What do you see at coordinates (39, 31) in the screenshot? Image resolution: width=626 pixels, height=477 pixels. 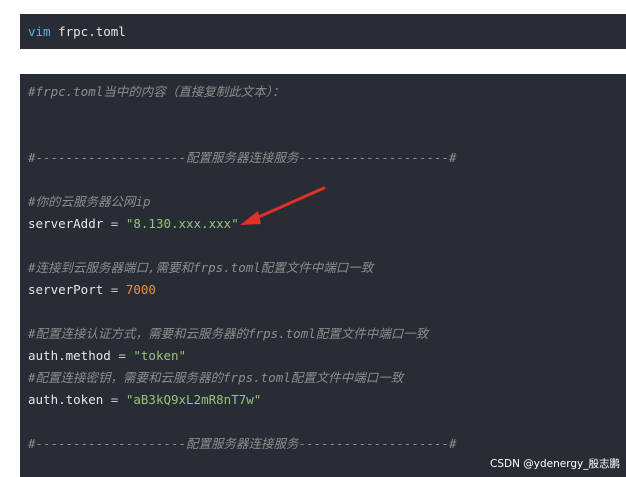 I see `command-keyword: vim` at bounding box center [39, 31].